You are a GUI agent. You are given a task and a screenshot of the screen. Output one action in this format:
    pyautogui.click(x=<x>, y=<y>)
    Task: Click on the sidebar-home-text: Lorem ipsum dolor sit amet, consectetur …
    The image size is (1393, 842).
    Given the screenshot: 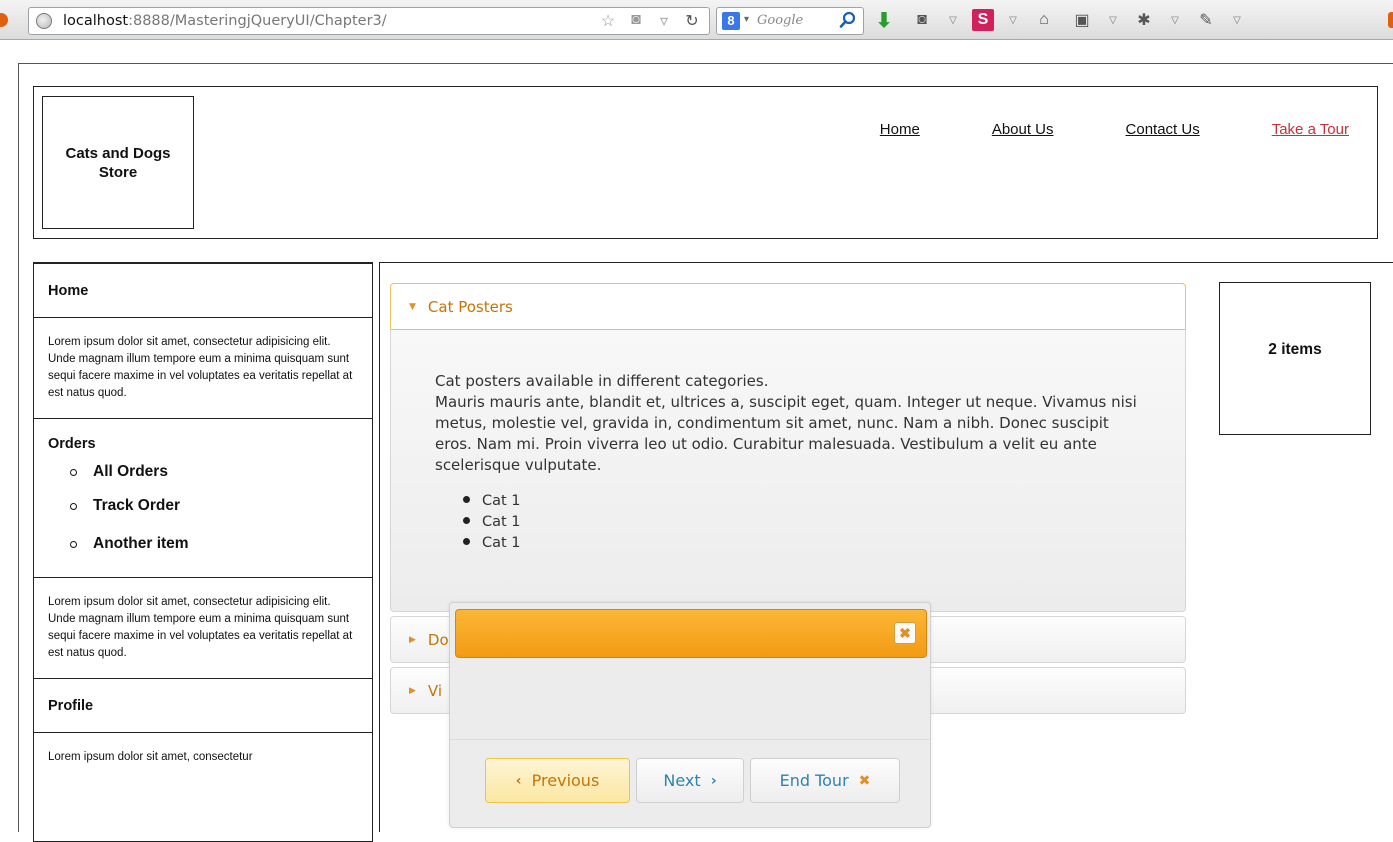 What is the action you would take?
    pyautogui.click(x=200, y=367)
    